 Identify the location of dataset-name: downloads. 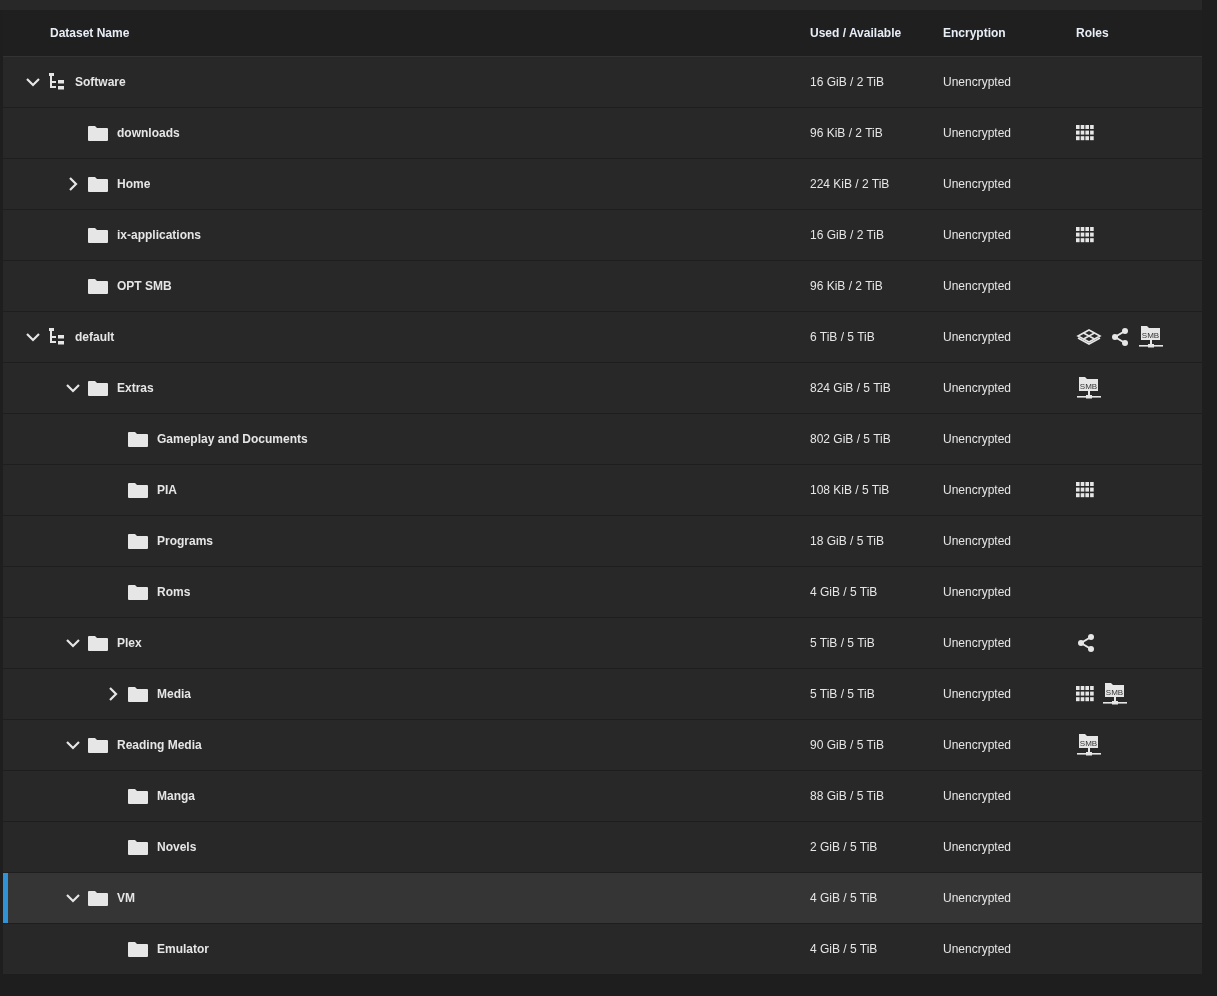
(148, 133).